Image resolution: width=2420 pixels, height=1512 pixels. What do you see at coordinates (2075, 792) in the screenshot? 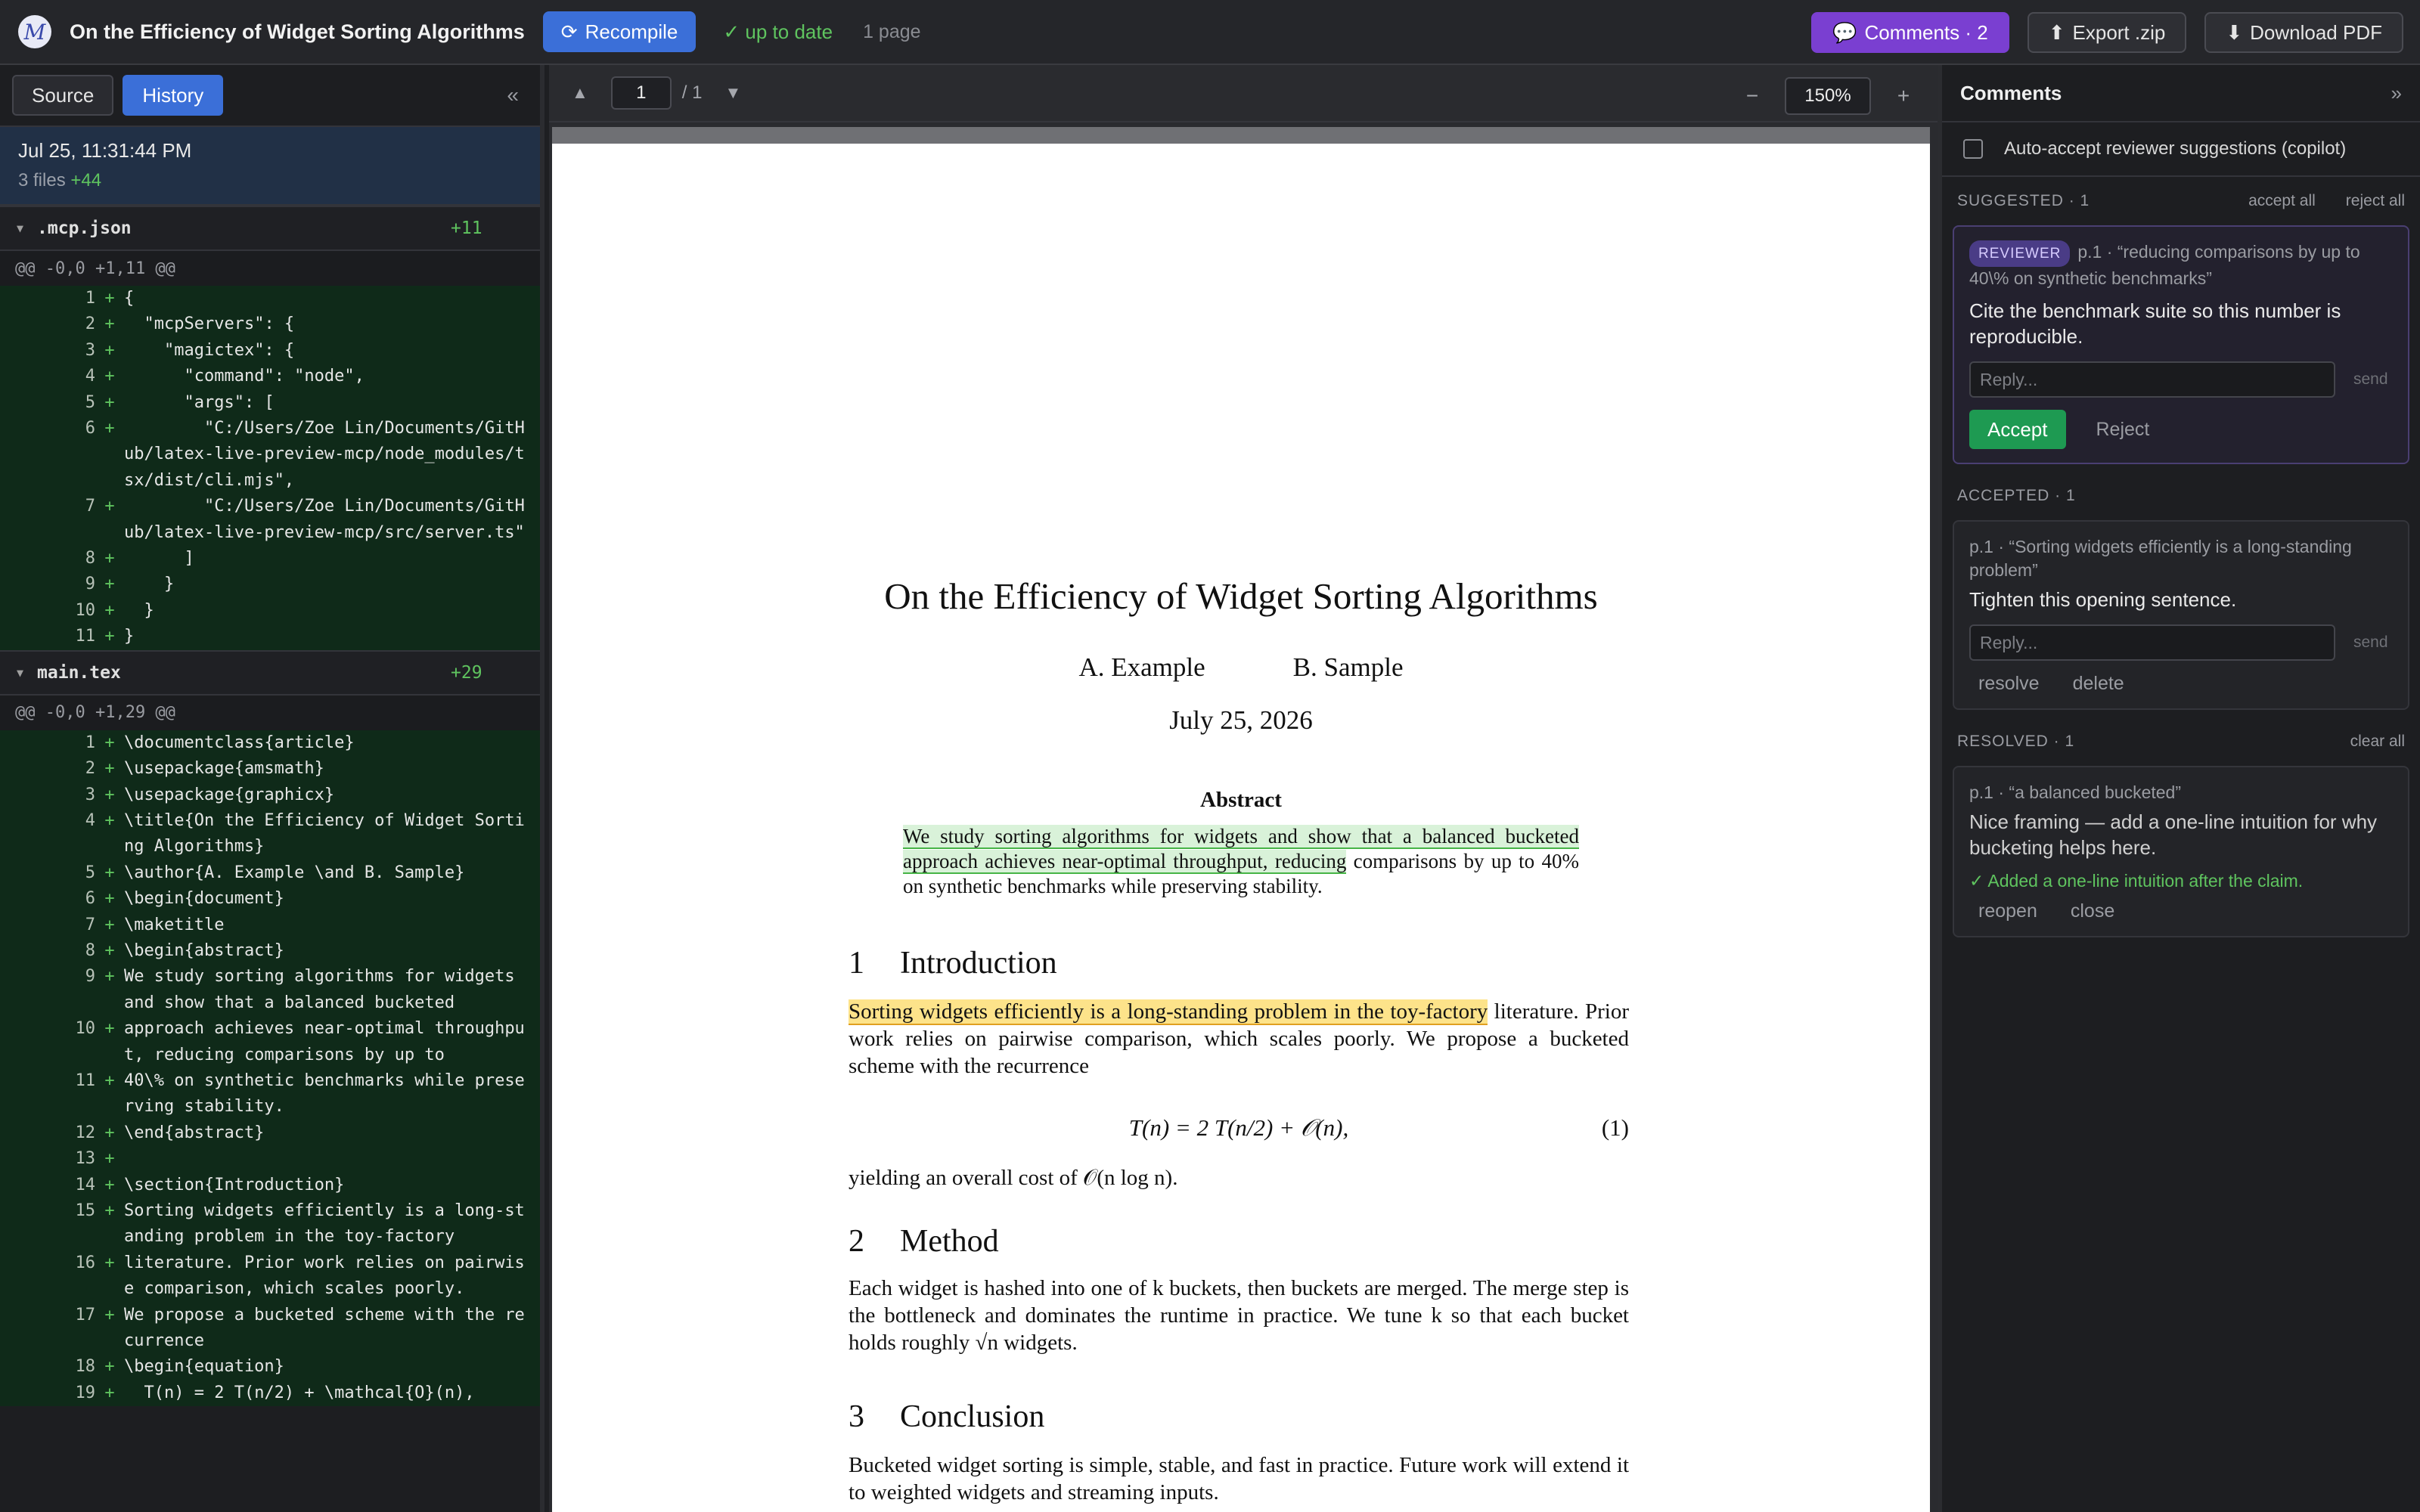
I see `comment-quote: p.1 · “a balanced bucketed”` at bounding box center [2075, 792].